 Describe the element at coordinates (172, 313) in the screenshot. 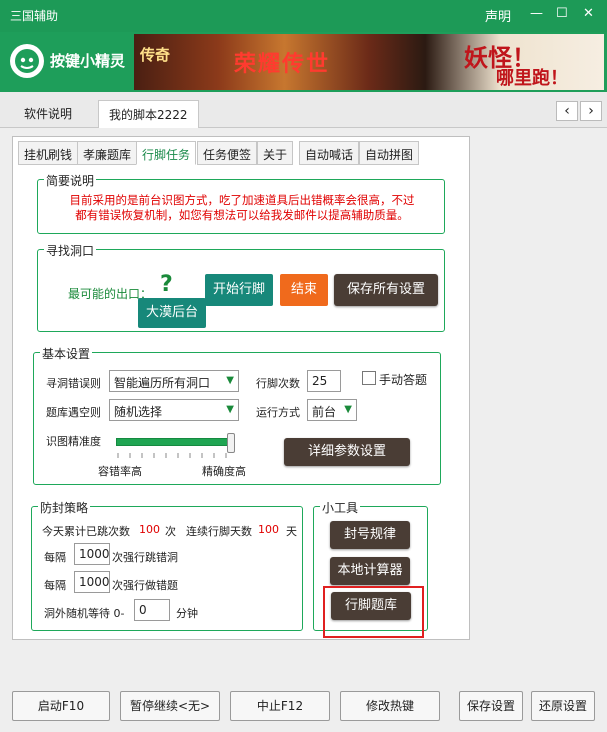

I see `exit-value-button: 大漠后台` at that location.